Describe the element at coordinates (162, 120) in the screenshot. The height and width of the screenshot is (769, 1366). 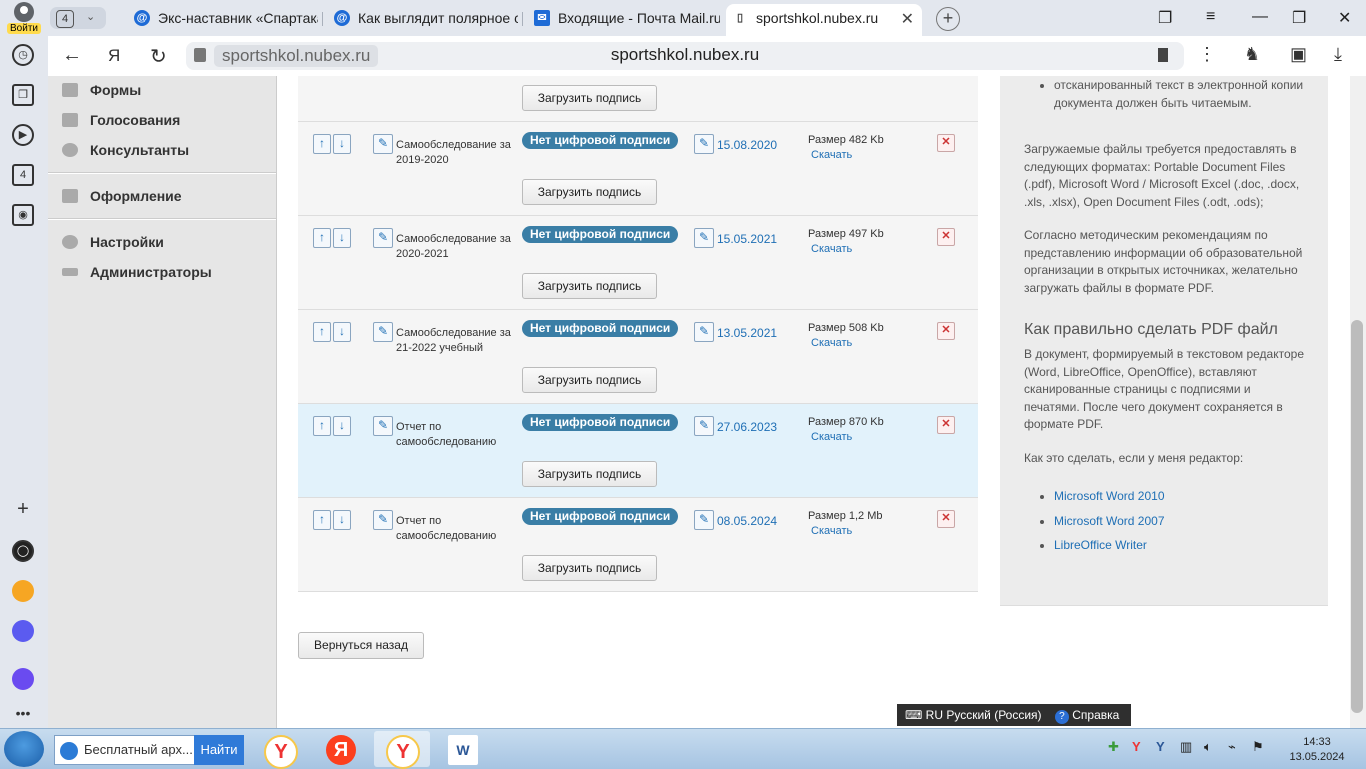
I see `menu-item-polls: Голосования` at that location.